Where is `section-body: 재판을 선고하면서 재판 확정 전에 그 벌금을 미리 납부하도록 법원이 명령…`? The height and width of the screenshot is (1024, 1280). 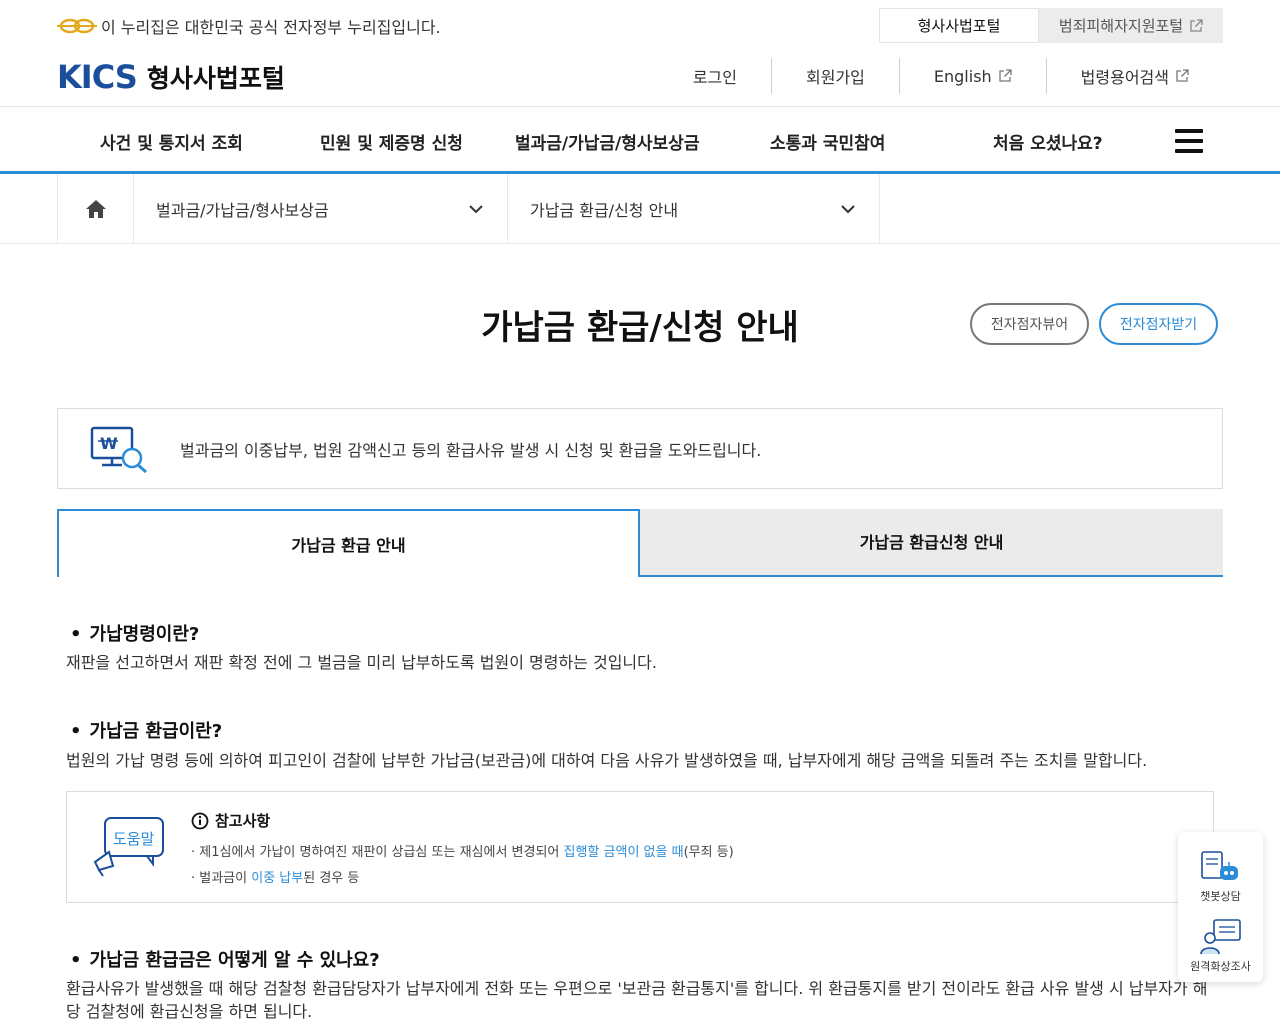 section-body: 재판을 선고하면서 재판 확정 전에 그 벌금을 미리 납부하도록 법원이 명령… is located at coordinates (361, 662).